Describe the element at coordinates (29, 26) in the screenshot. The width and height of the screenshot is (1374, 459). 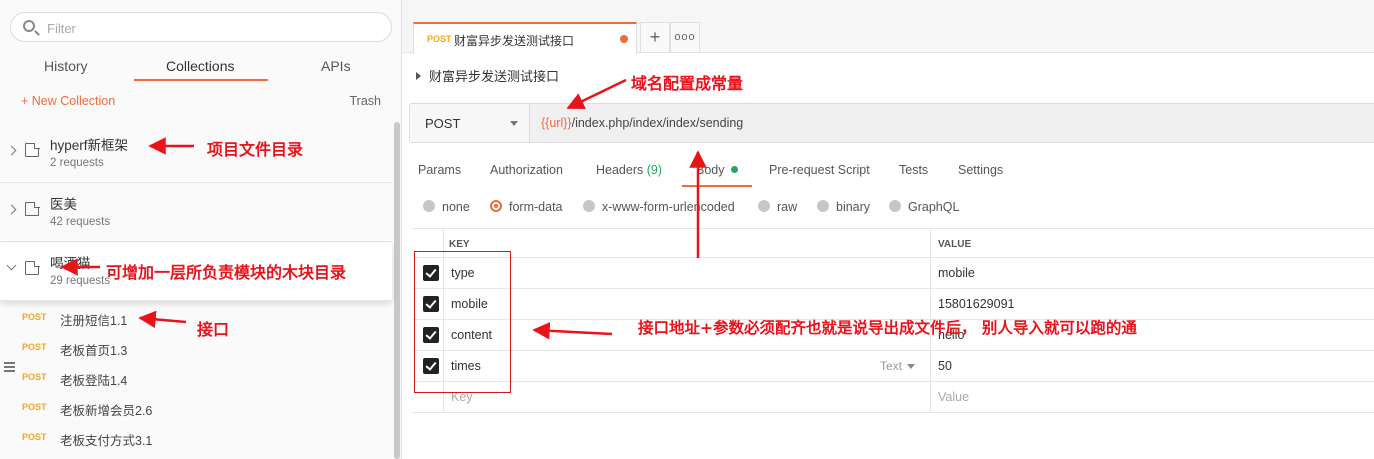
I see `search-icon` at that location.